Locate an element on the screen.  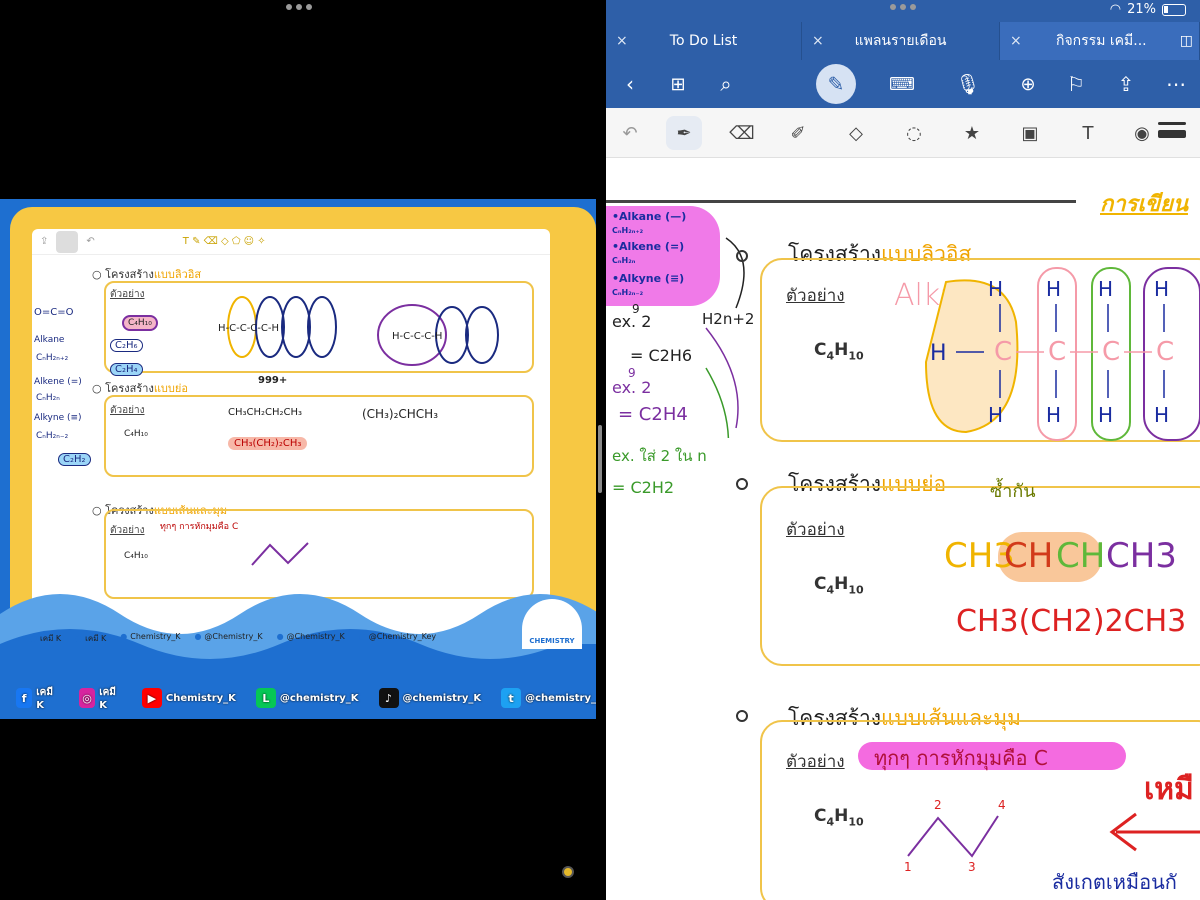
bookmark-icon: ⚐ is located at coordinates (1076, 84).